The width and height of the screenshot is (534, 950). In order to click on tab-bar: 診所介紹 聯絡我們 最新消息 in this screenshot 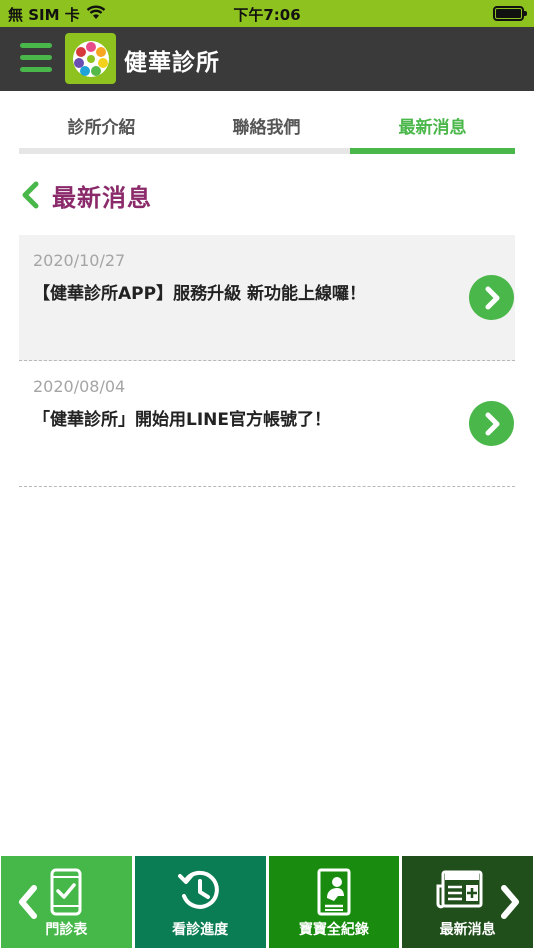, I will do `click(267, 122)`.